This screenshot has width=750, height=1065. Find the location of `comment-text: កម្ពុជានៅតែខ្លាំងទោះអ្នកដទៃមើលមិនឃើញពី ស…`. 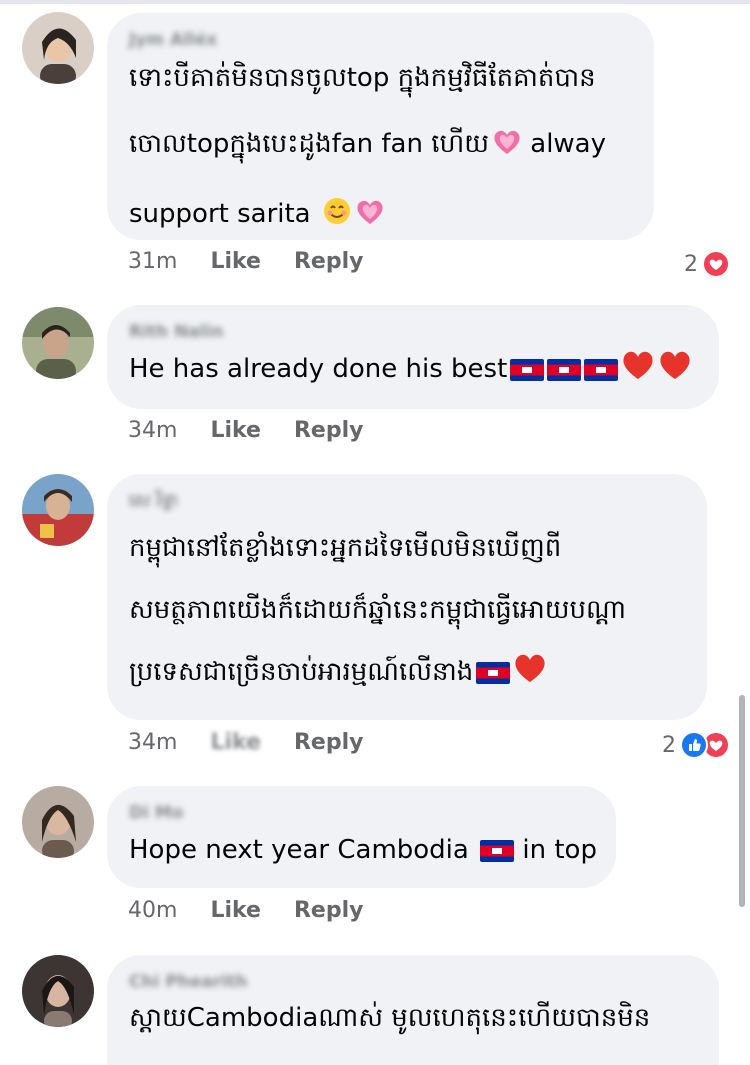

comment-text: កម្ពុជានៅតែខ្លាំងទោះអ្នកដទៃមើលមិនឃើញពី ស… is located at coordinates (407, 612).